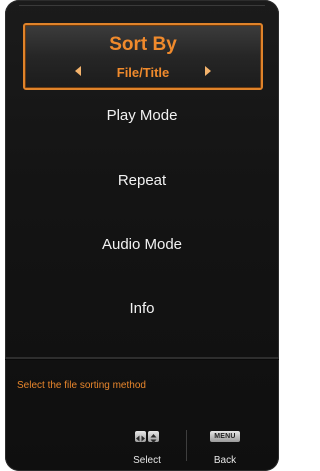 The height and width of the screenshot is (471, 320). I want to click on menu-item-sort-by: Sort By File/Title, so click(143, 56).